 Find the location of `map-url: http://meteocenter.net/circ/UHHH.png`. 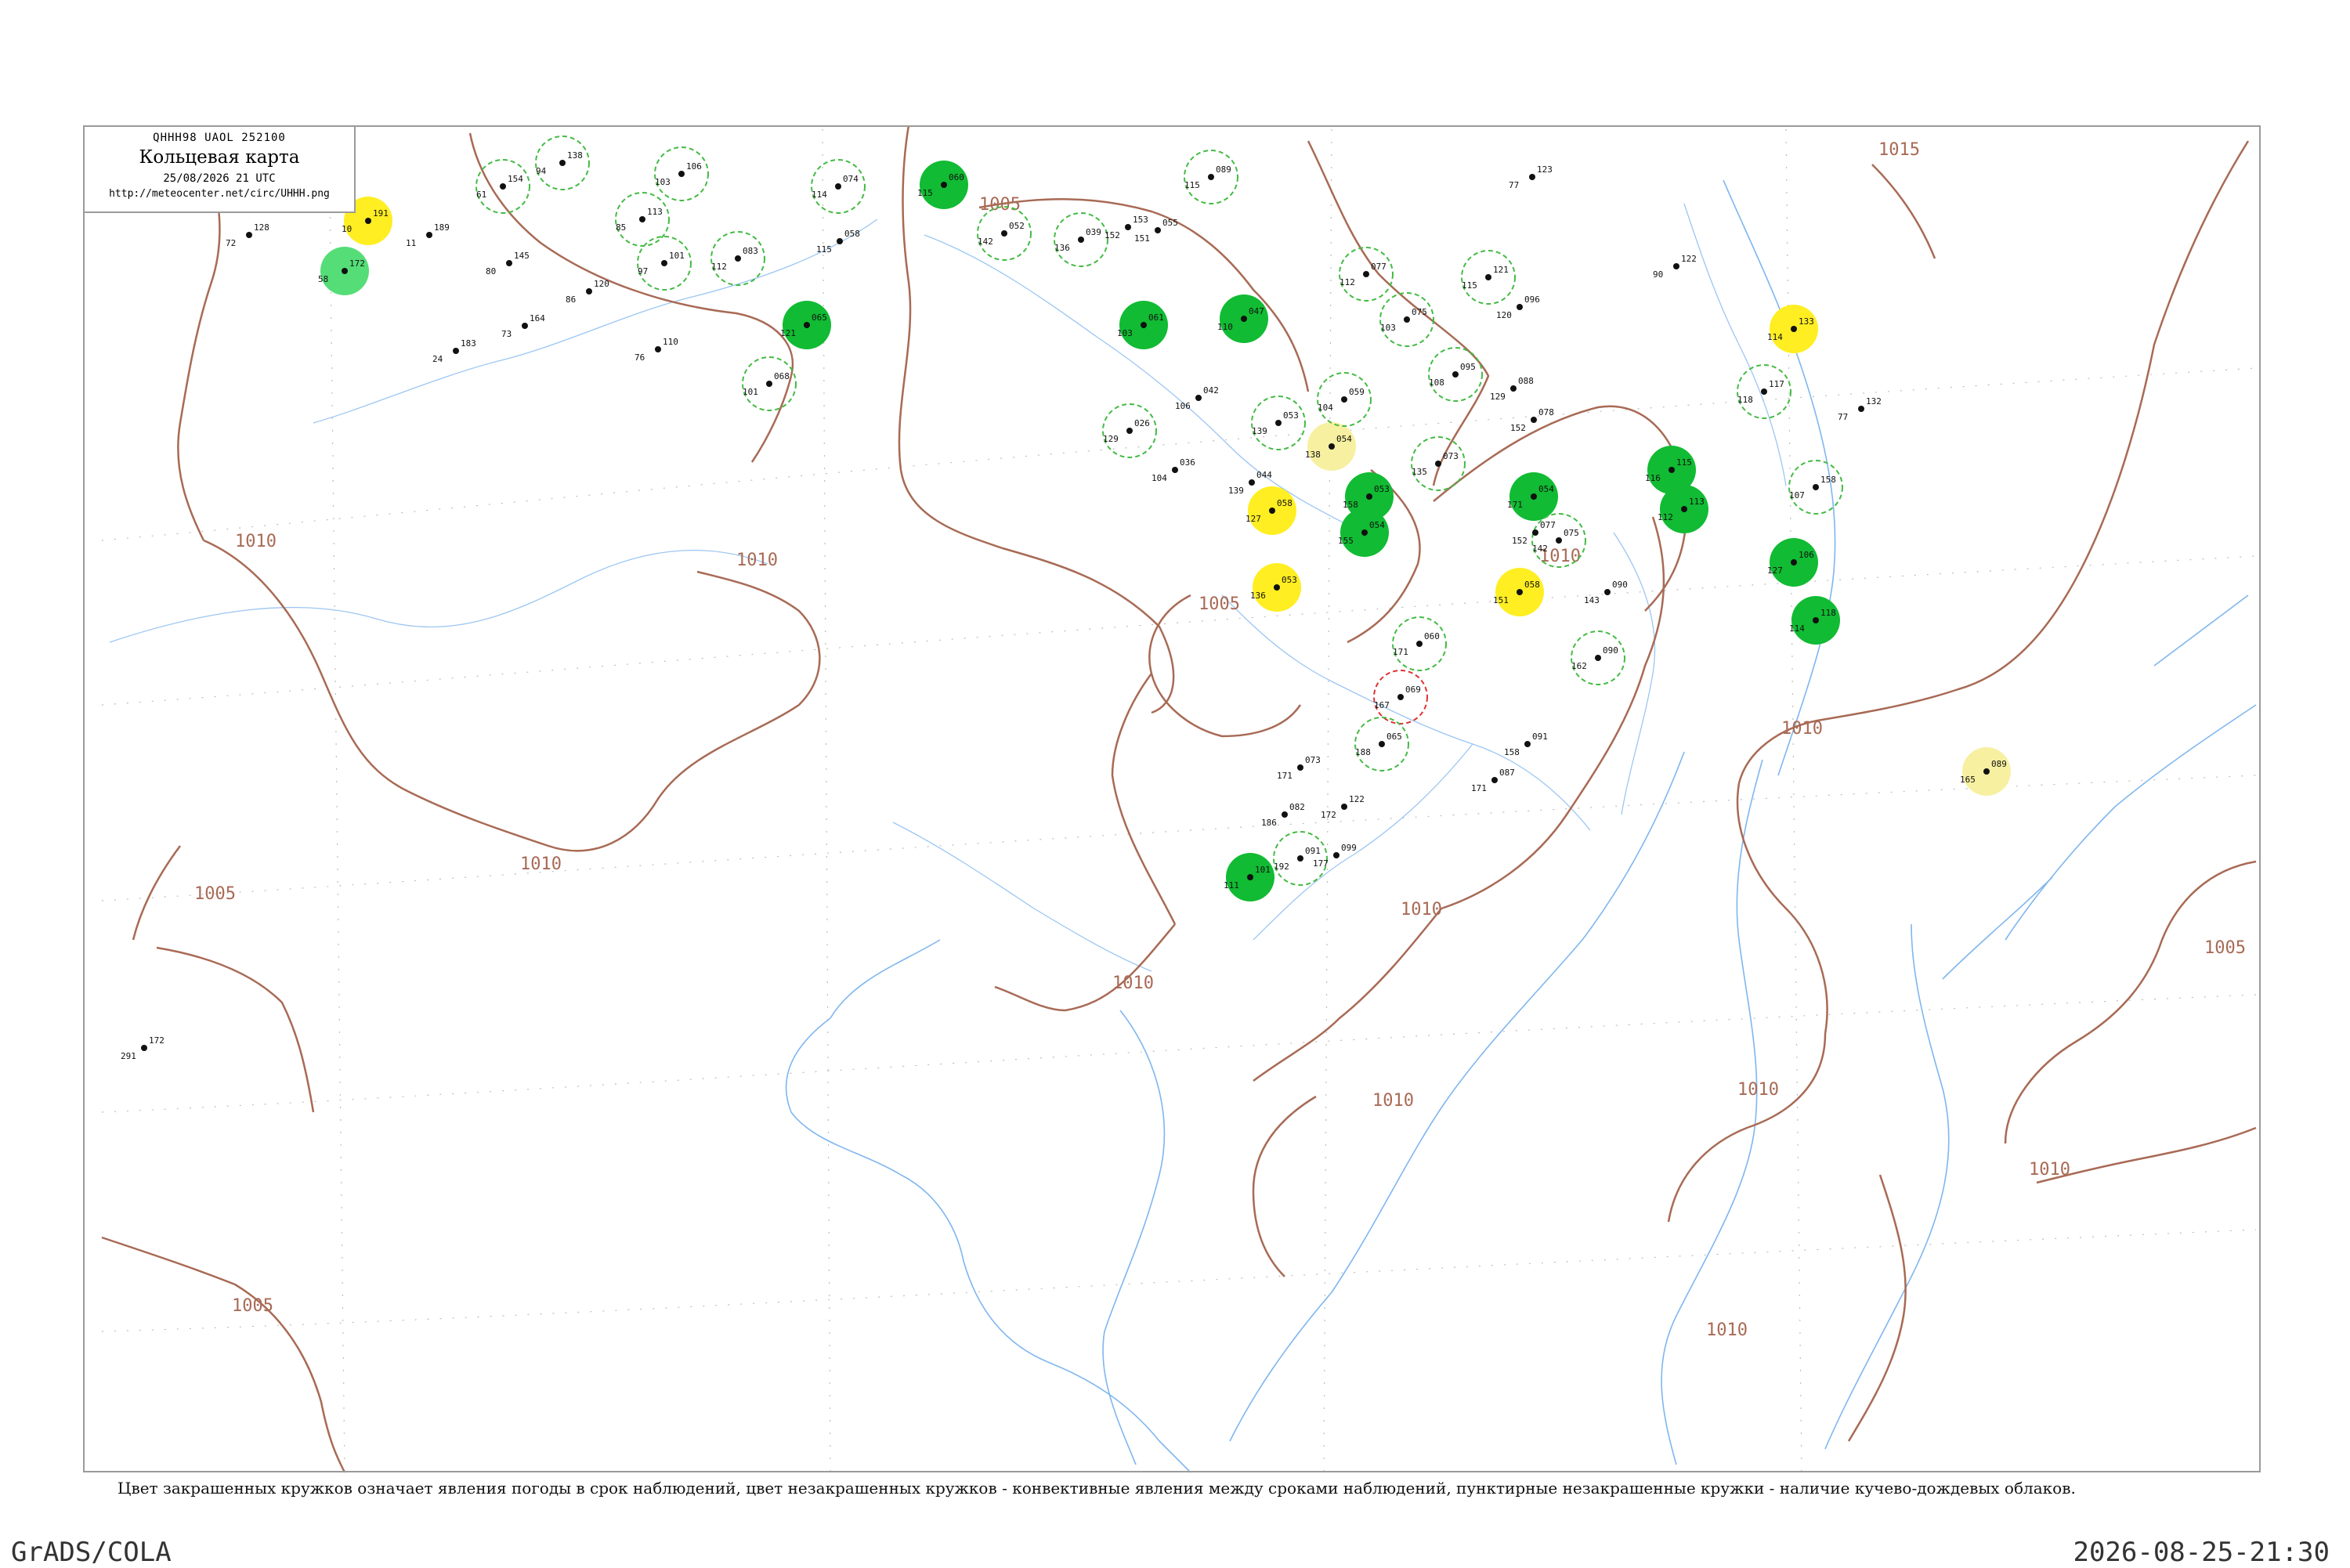

map-url: http://meteocenter.net/circ/UHHH.png is located at coordinates (220, 194).